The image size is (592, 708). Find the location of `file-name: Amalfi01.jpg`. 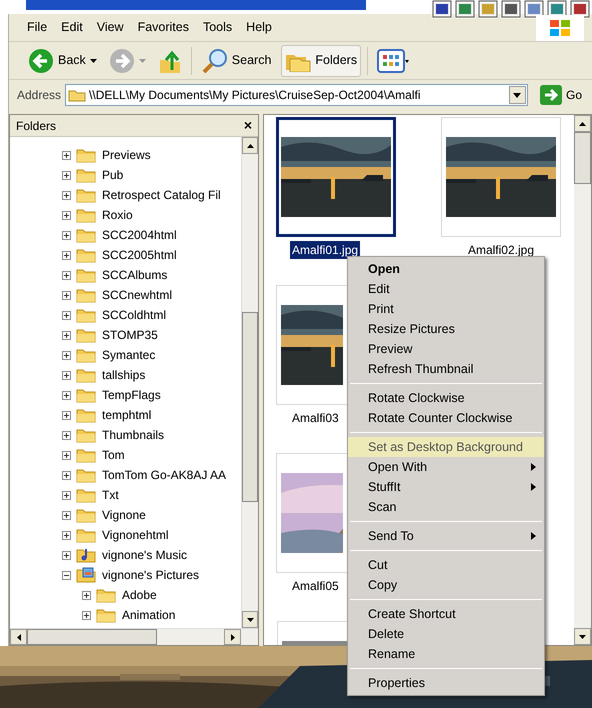

file-name: Amalfi01.jpg is located at coordinates (325, 250).